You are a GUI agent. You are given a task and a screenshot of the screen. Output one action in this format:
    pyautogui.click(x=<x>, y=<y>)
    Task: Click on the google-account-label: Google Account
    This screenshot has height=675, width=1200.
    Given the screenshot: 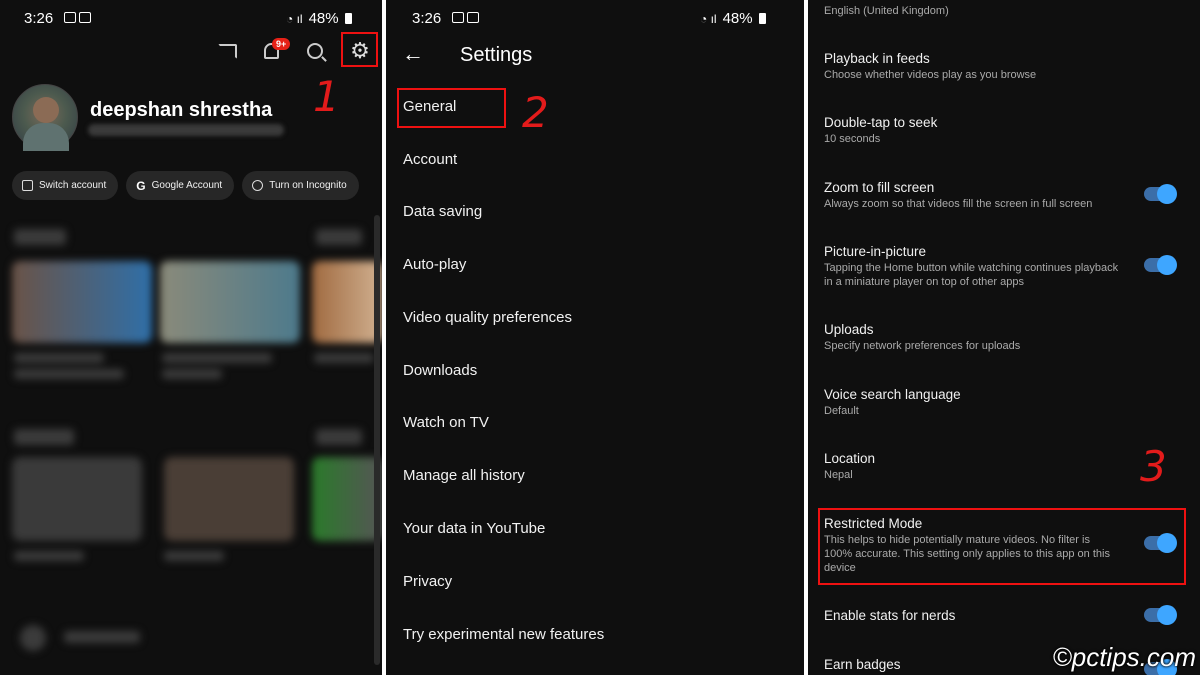 What is the action you would take?
    pyautogui.click(x=187, y=185)
    